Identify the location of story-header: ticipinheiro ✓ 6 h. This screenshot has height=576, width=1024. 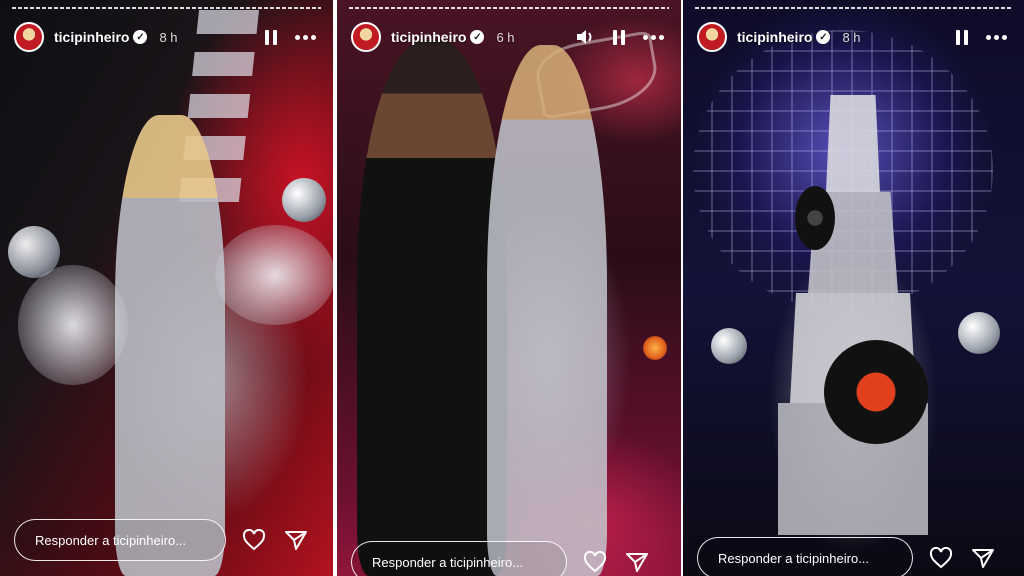
(509, 37).